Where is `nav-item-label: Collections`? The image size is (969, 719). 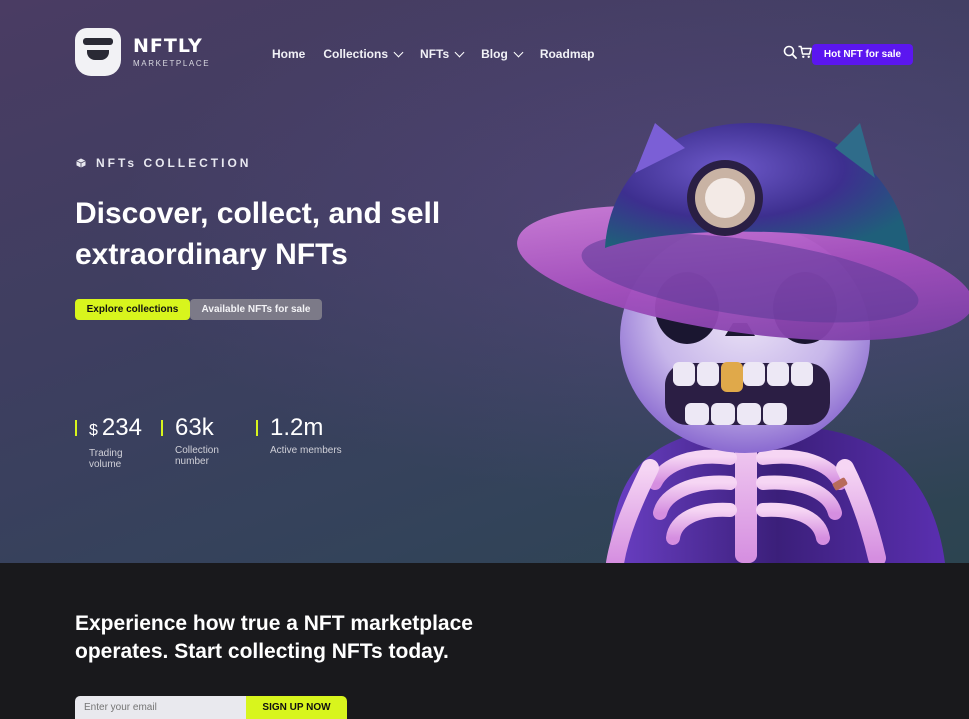 nav-item-label: Collections is located at coordinates (356, 54).